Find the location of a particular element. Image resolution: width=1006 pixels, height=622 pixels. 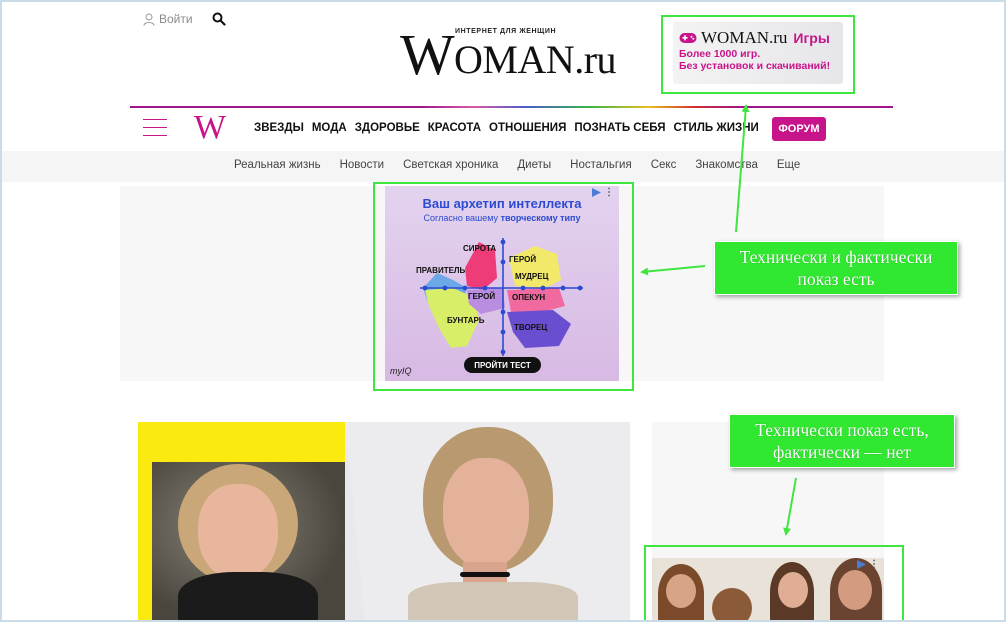

subnav-item-znakomstva: Знакомства is located at coordinates (726, 165).